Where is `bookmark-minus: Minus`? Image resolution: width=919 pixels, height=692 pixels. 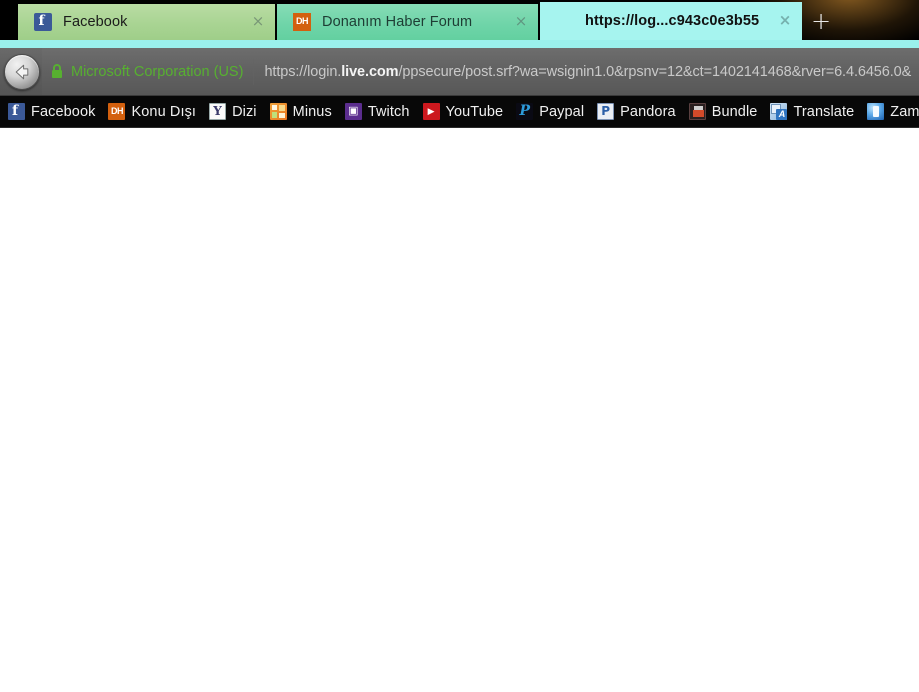
bookmark-minus: Minus is located at coordinates (301, 112).